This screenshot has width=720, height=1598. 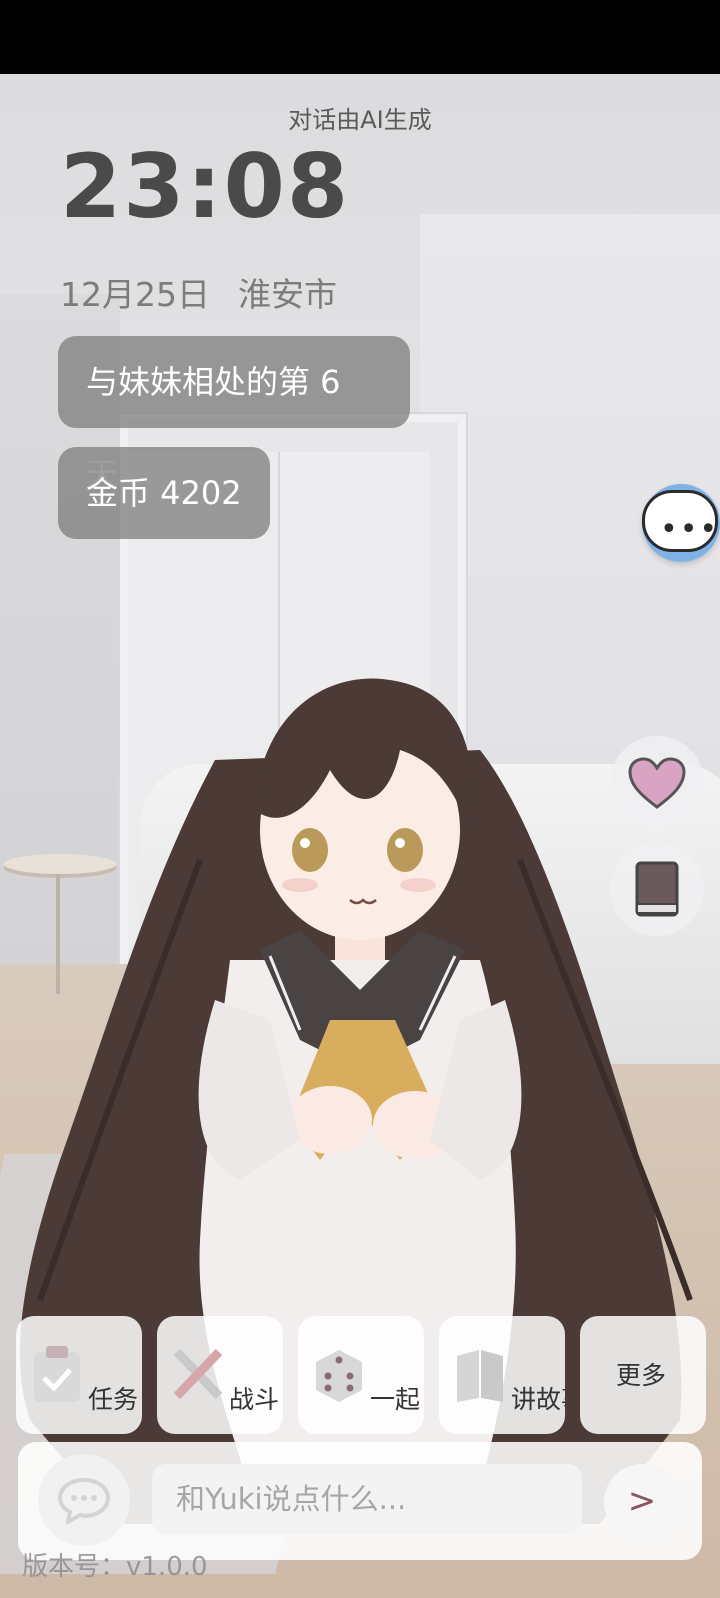 I want to click on book-icon, so click(x=657, y=889).